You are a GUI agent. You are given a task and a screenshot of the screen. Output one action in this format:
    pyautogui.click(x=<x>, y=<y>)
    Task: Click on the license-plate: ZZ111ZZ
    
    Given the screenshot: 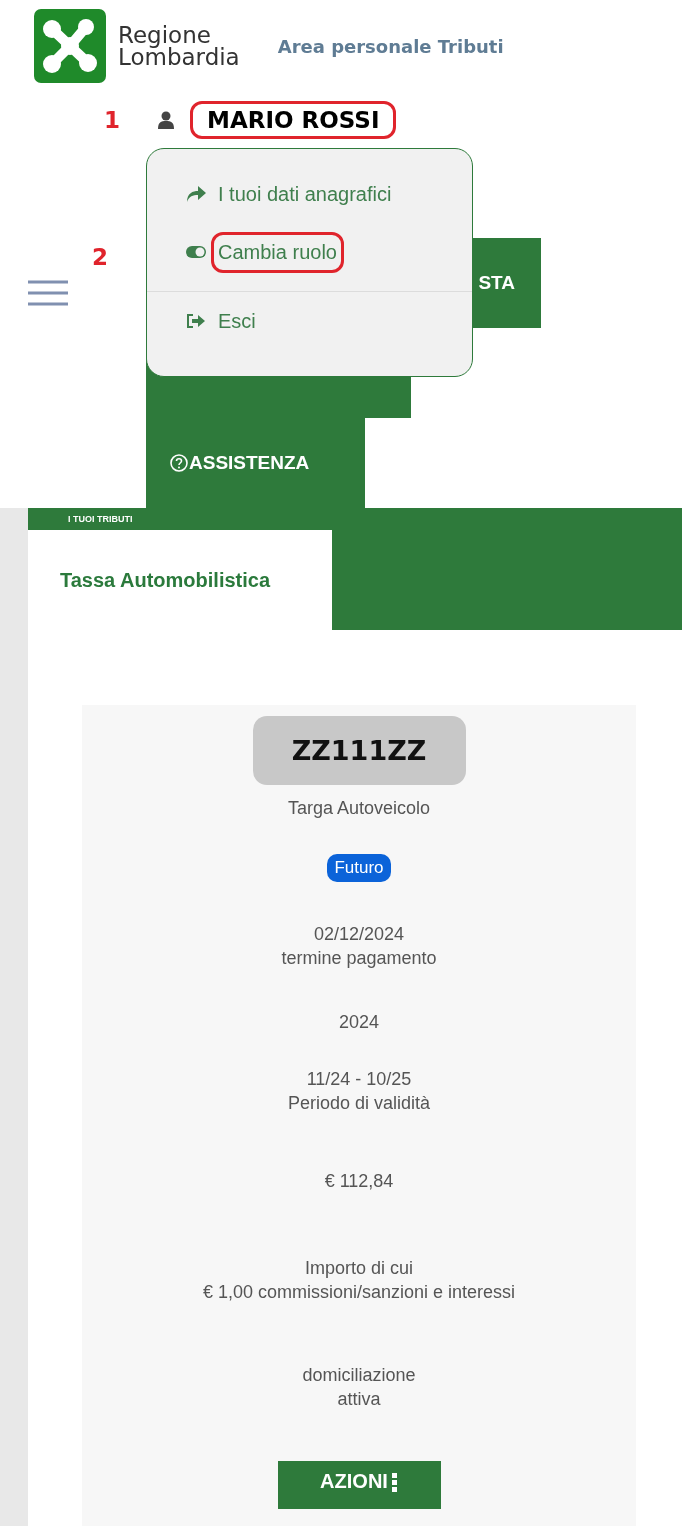 What is the action you would take?
    pyautogui.click(x=359, y=750)
    